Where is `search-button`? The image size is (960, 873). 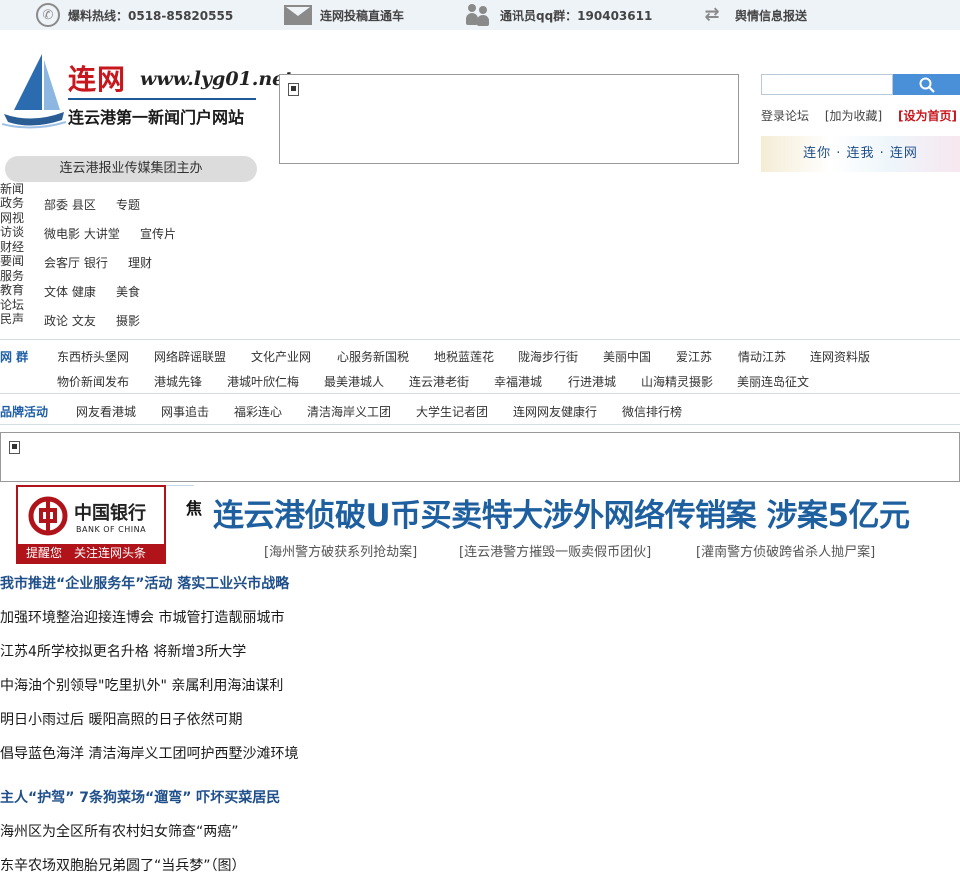 search-button is located at coordinates (926, 84).